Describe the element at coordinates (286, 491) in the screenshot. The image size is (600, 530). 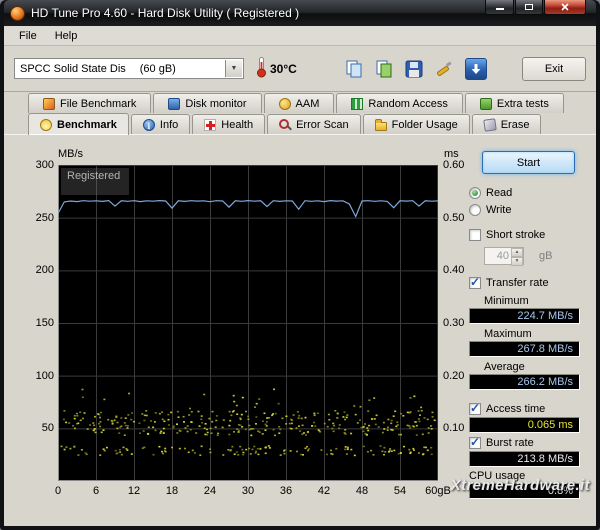
I see `x-tick: 36` at that location.